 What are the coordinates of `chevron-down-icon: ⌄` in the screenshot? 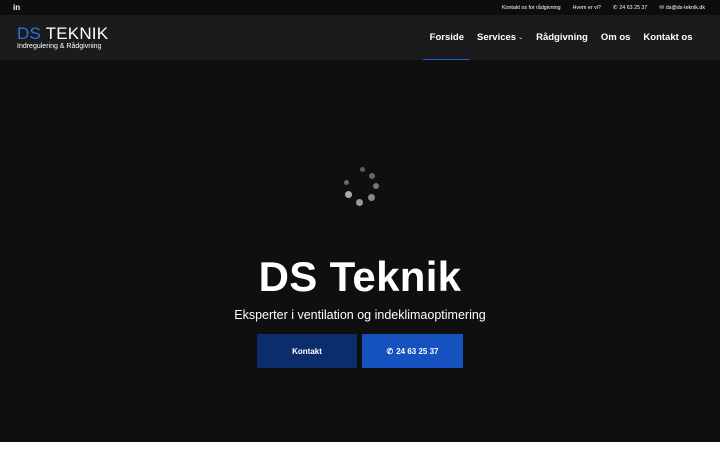 It's located at (521, 38).